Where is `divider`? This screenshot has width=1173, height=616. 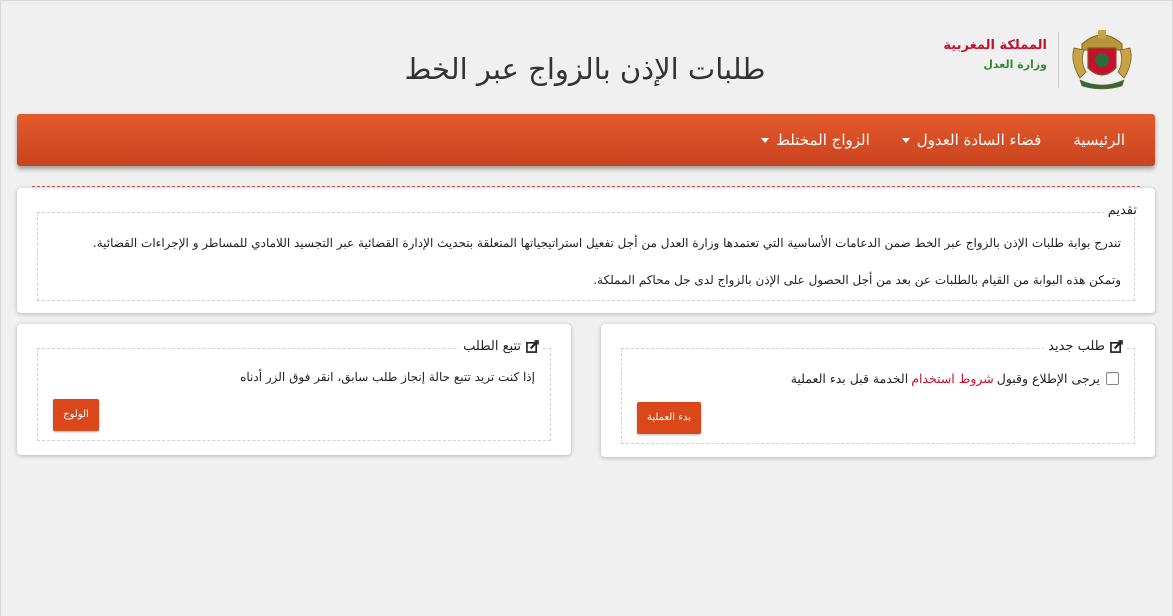 divider is located at coordinates (586, 186).